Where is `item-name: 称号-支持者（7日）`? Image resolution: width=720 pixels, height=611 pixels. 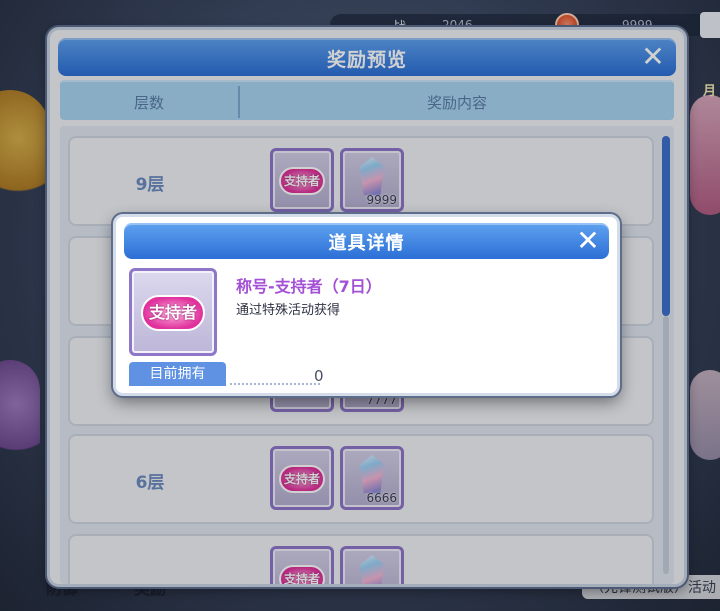 item-name: 称号-支持者（7日） is located at coordinates (309, 286).